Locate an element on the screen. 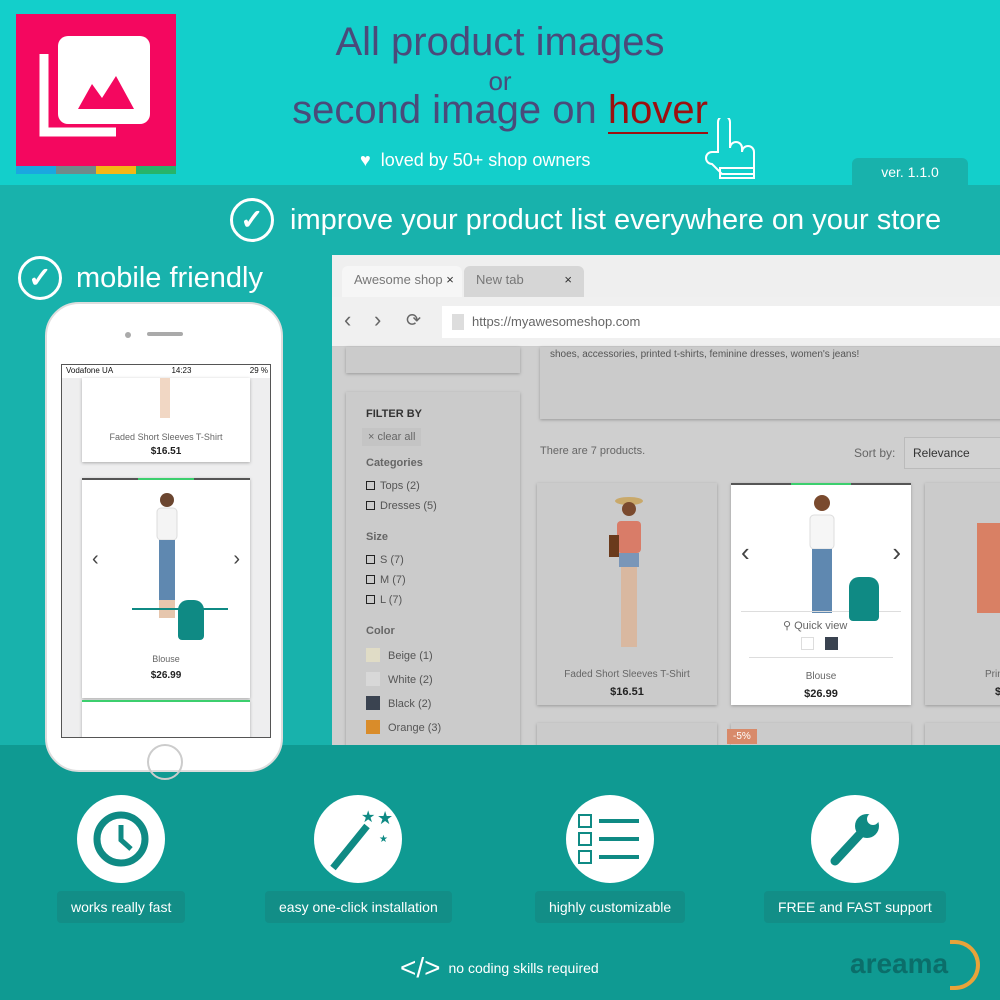 Image resolution: width=1000 pixels, height=1000 pixels. module-logo is located at coordinates (96, 94).